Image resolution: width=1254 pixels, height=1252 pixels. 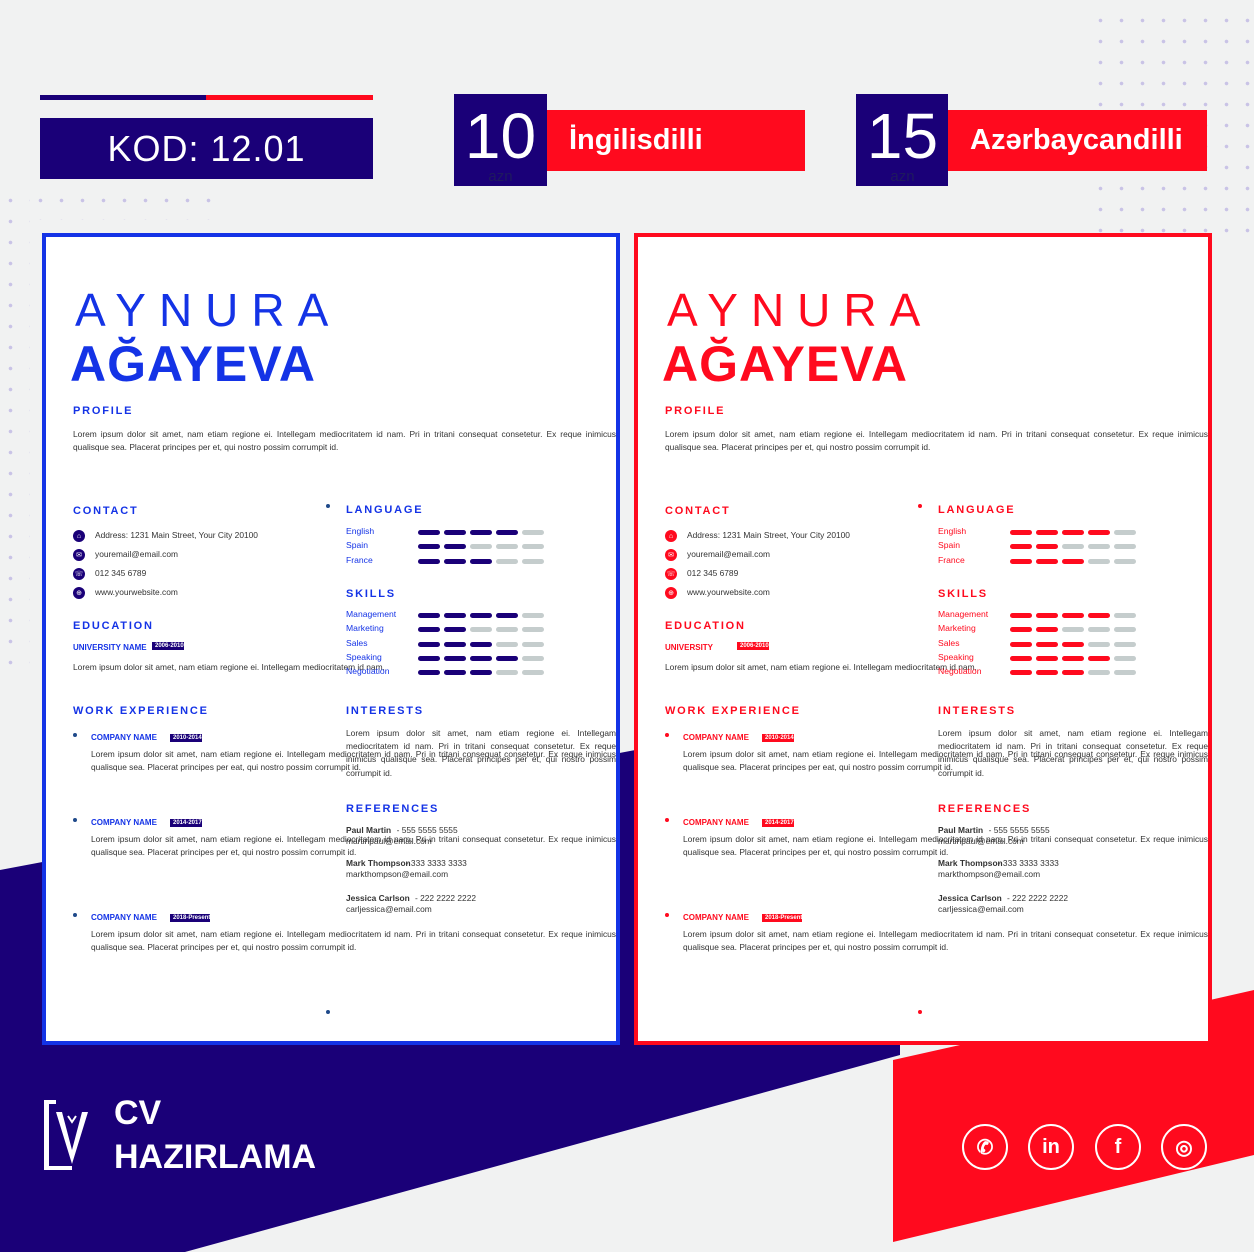 I want to click on work-experience-heading: WORK EXPERIENCE, so click(x=733, y=711).